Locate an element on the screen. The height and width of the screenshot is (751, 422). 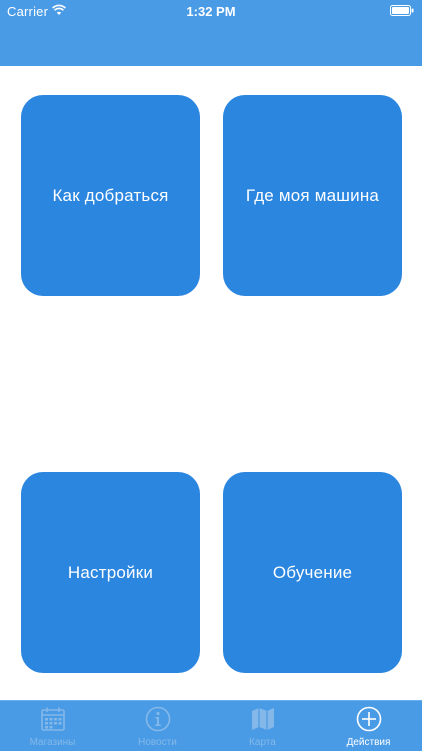
tab-stores: Магазины is located at coordinates (52, 726).